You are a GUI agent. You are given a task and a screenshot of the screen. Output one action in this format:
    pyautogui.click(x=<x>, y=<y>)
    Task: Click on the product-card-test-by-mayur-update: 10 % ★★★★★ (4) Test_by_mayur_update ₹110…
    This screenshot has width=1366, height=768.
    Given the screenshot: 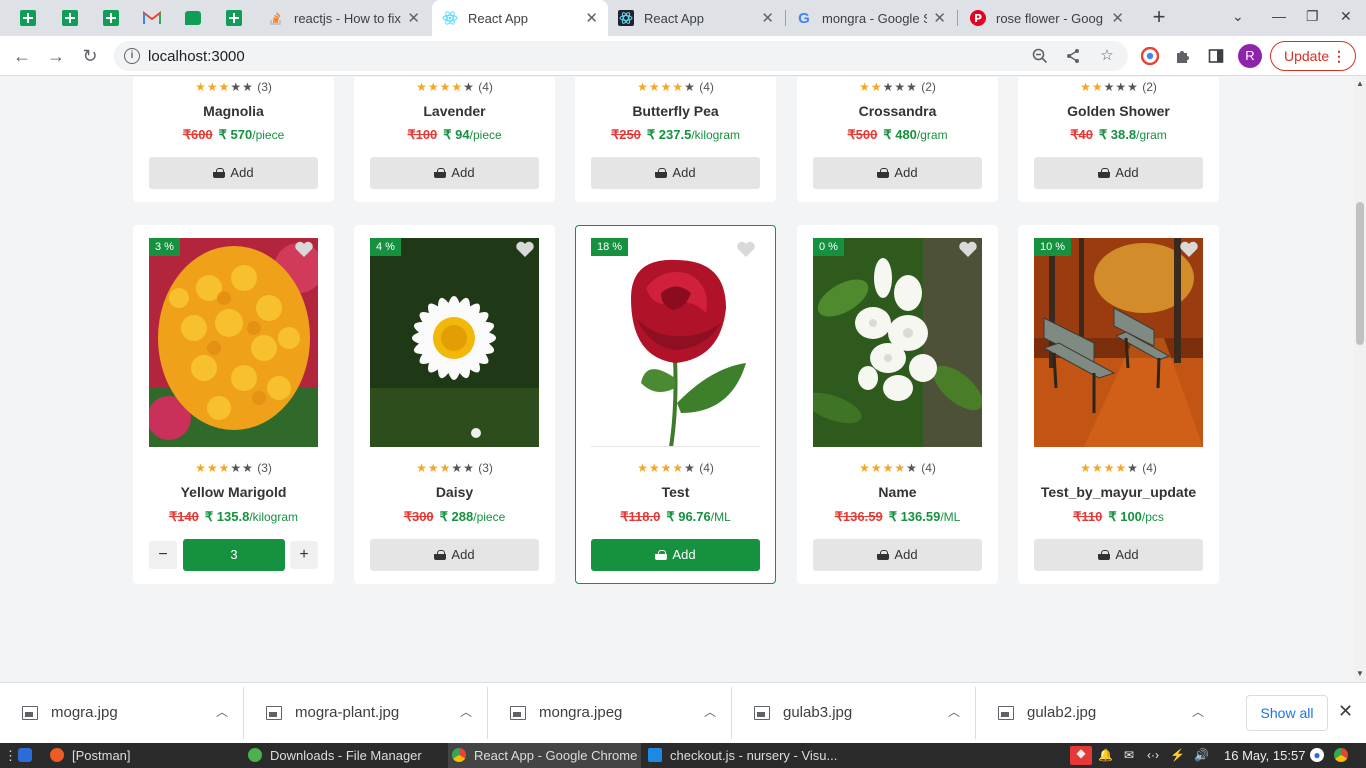 What is the action you would take?
    pyautogui.click(x=1118, y=404)
    